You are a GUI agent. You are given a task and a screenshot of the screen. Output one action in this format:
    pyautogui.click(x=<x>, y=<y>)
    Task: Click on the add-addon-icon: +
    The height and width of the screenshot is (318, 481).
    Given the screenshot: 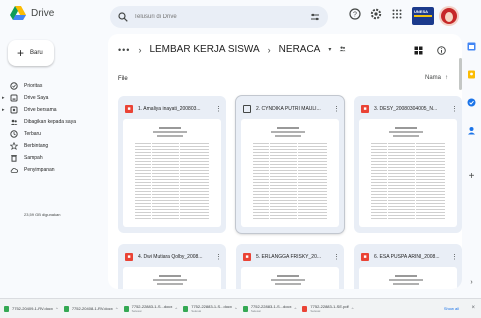 What is the action you would take?
    pyautogui.click(x=471, y=177)
    